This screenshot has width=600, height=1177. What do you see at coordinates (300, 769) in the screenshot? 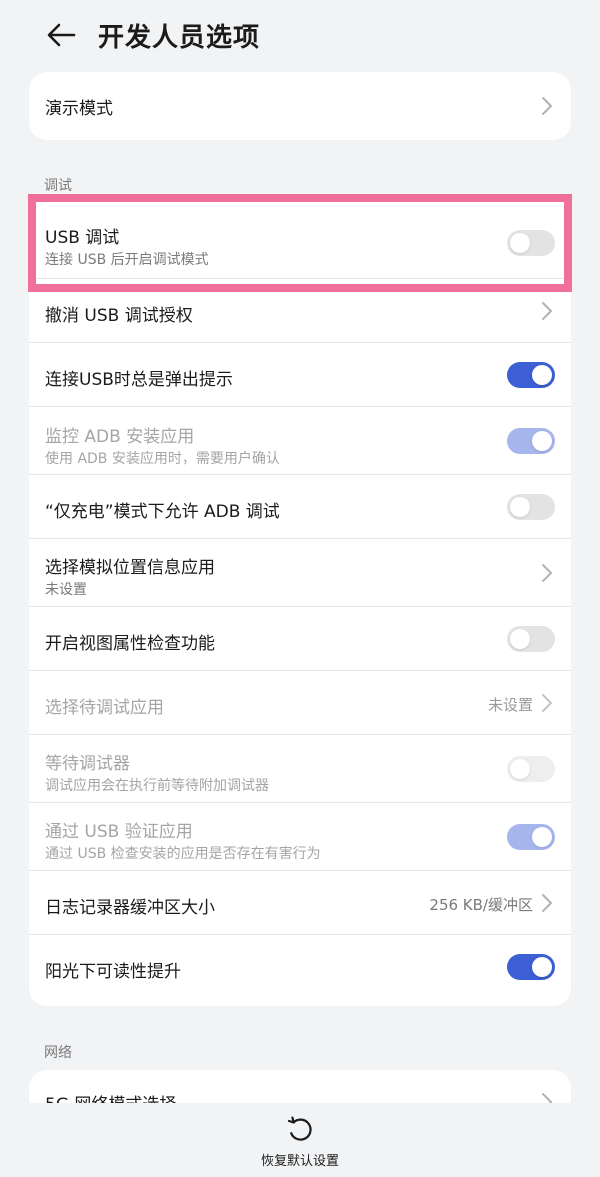
I see `wait-for-debugger-row: 等待调试器 调试应用会在执行前等待附加调试器` at bounding box center [300, 769].